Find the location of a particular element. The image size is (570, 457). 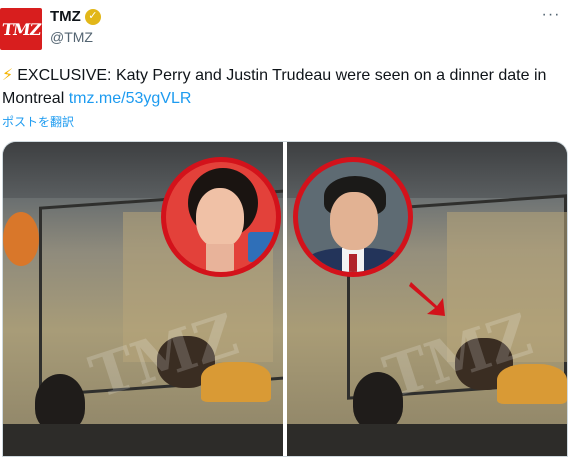

tie is located at coordinates (353, 263).